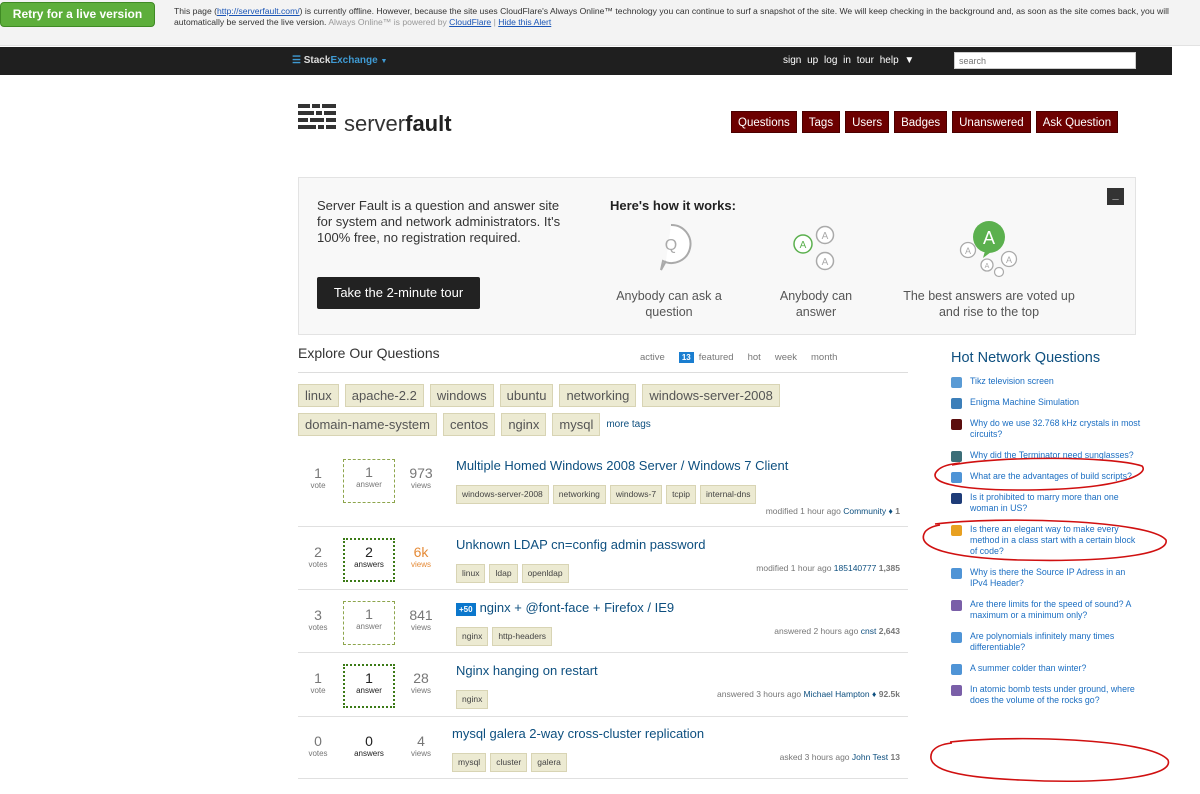 This screenshot has width=1200, height=794. I want to click on minimize-button: _, so click(1115, 196).